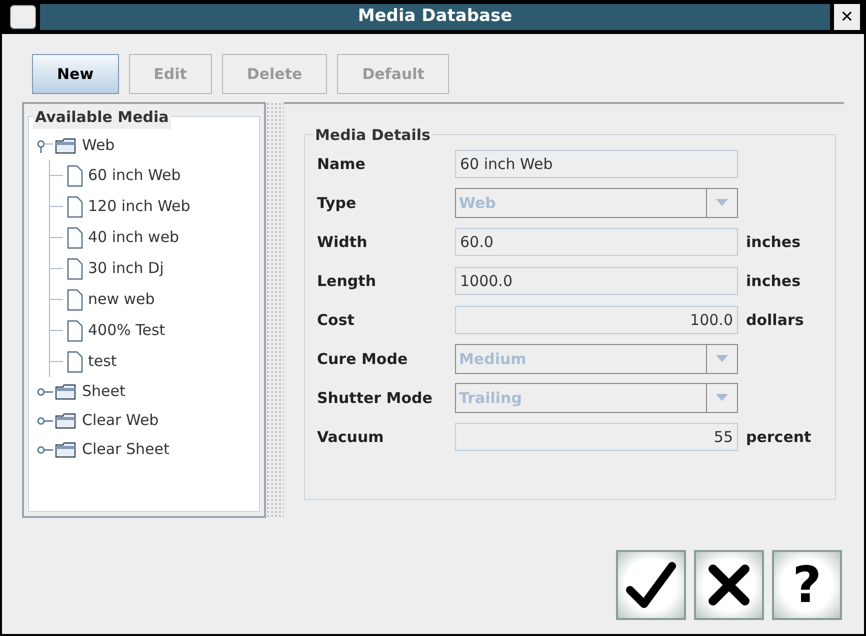 This screenshot has width=866, height=636. What do you see at coordinates (102, 361) in the screenshot?
I see `tree-item: test` at bounding box center [102, 361].